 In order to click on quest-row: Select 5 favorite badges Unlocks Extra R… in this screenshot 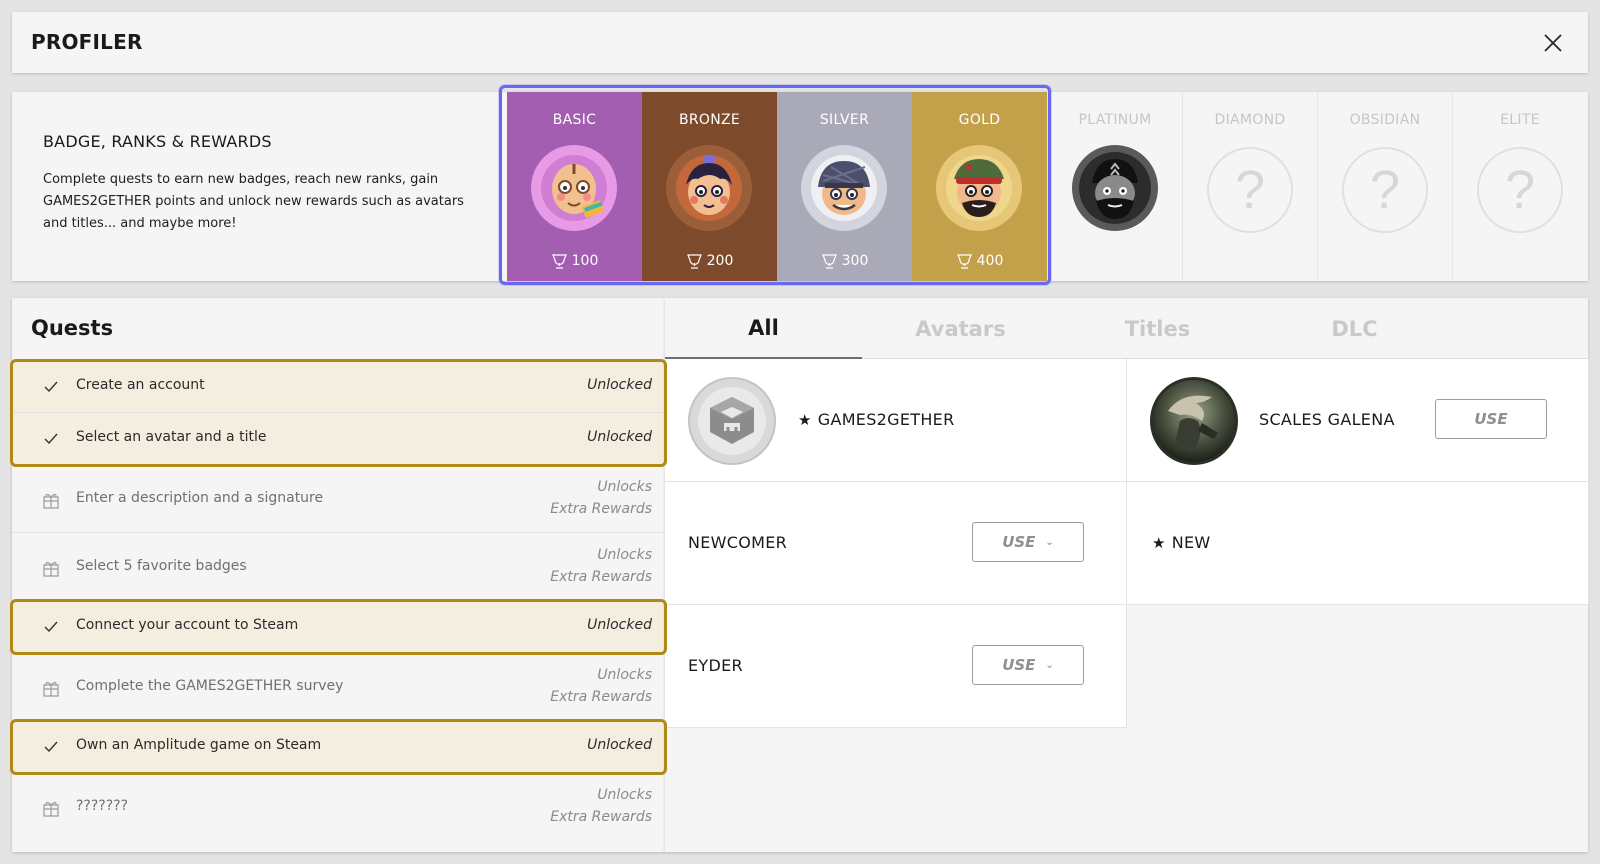, I will do `click(338, 566)`.